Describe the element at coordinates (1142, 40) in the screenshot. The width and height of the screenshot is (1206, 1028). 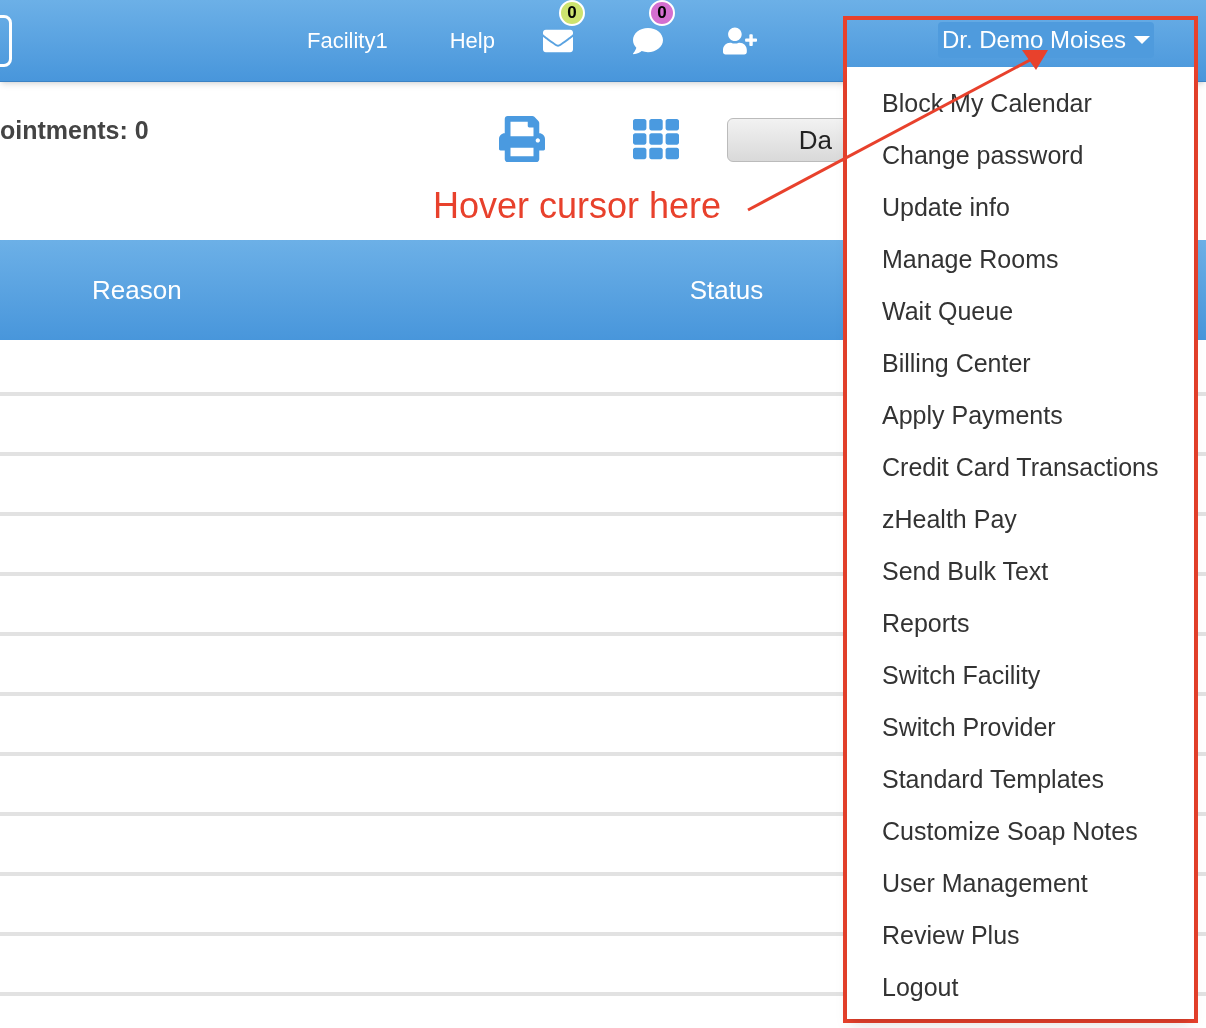
I see `caret-icon` at that location.